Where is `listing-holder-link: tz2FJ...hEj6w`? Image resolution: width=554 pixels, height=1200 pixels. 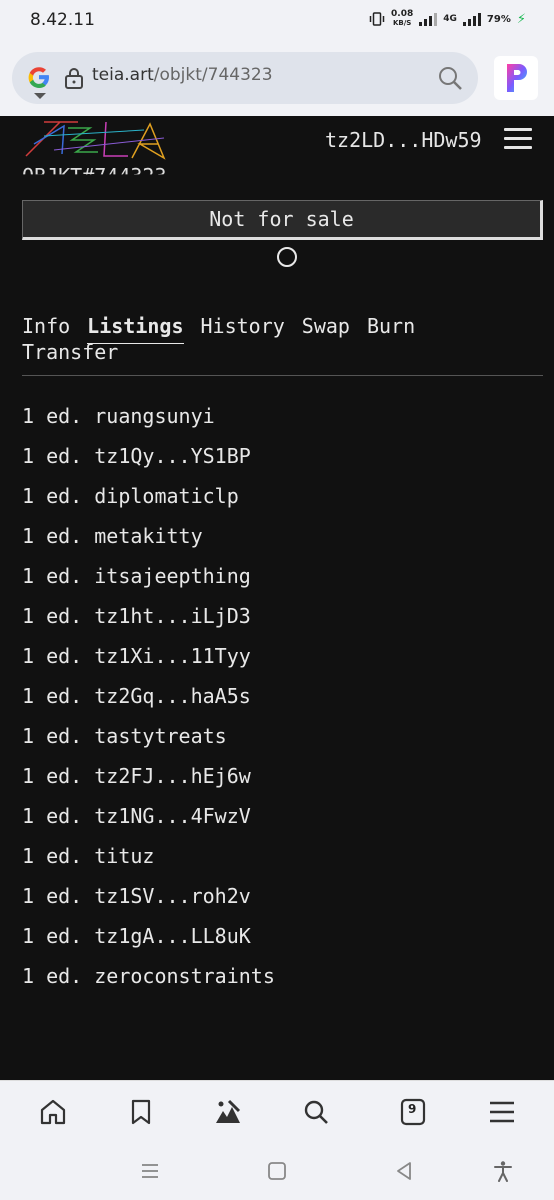 listing-holder-link: tz2FJ...hEj6w is located at coordinates (172, 776).